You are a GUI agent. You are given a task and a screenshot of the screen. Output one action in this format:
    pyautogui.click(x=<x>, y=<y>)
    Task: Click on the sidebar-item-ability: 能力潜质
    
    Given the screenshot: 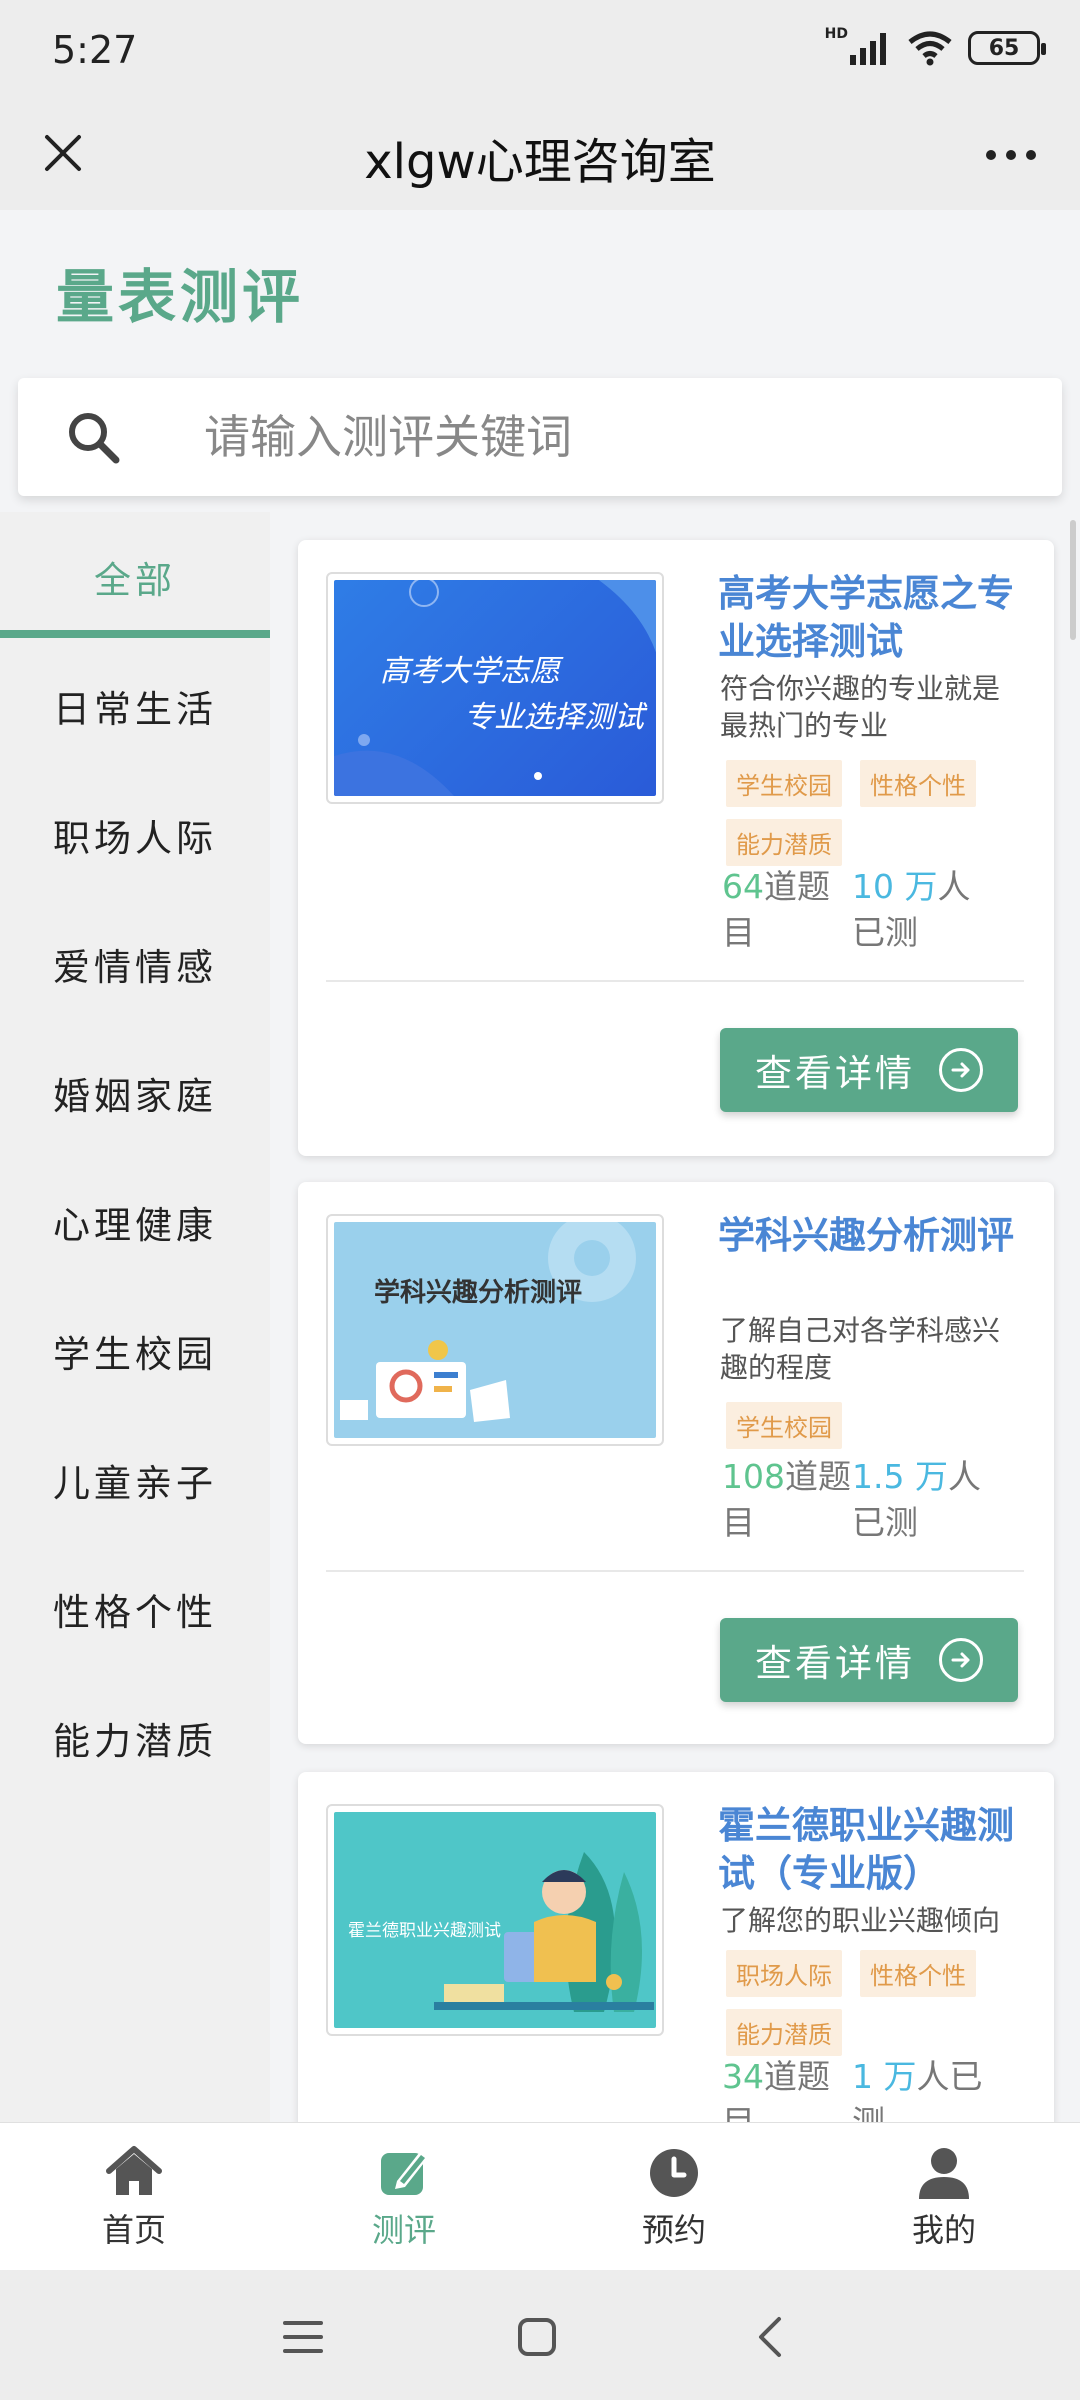 What is the action you would take?
    pyautogui.click(x=135, y=1738)
    